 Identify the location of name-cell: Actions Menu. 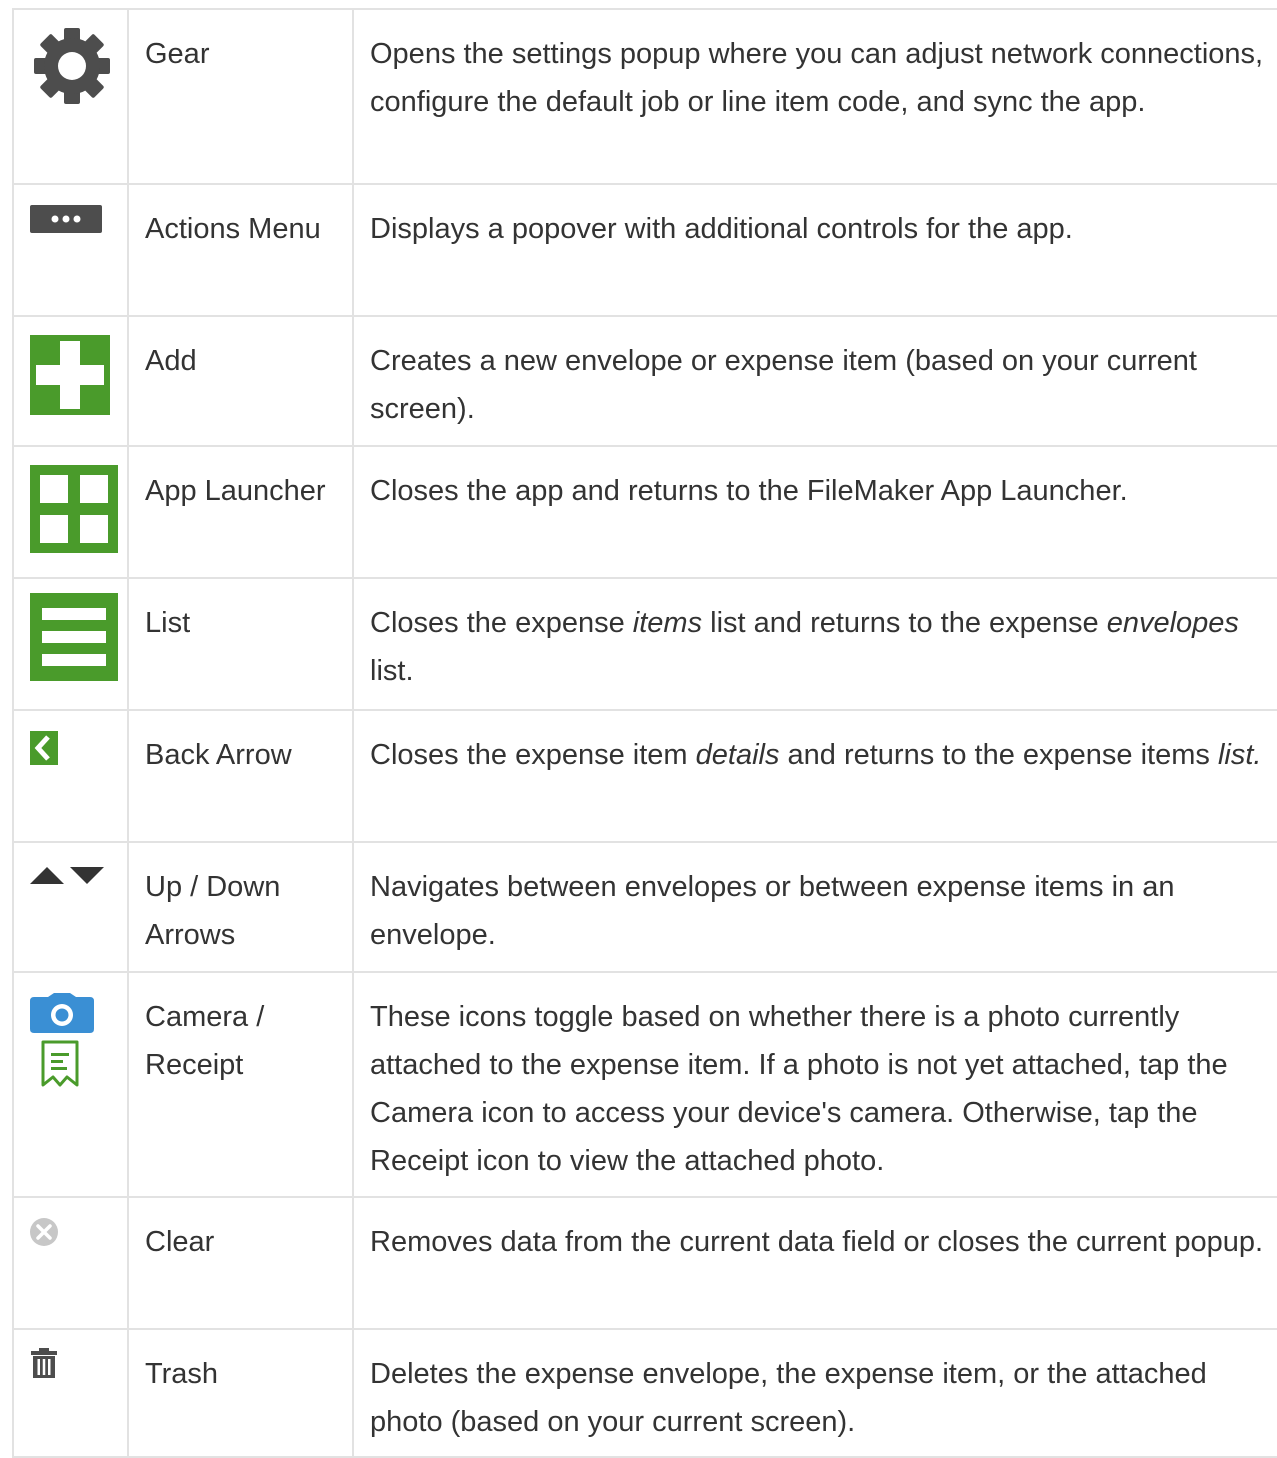
(240, 250).